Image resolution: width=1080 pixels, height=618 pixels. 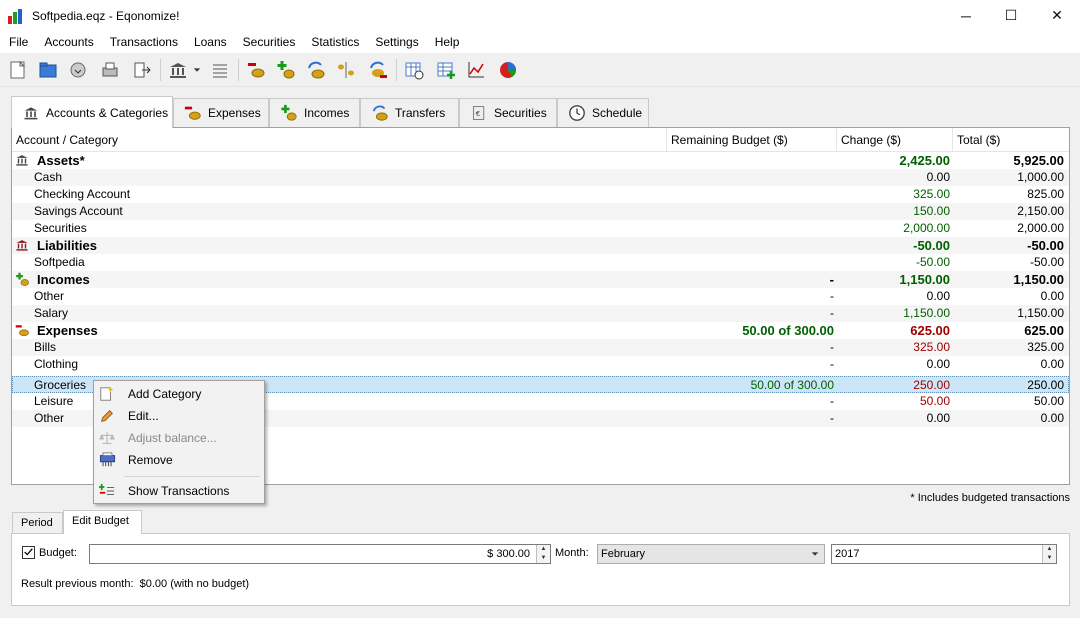 I want to click on new-transfer-icon, so click(x=316, y=70).